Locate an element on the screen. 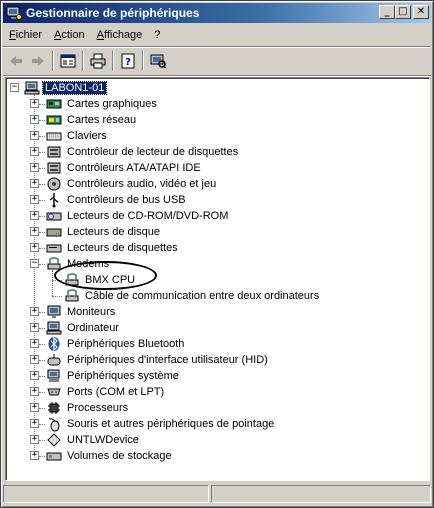 The image size is (434, 508). keyboard-icon is located at coordinates (54, 136).